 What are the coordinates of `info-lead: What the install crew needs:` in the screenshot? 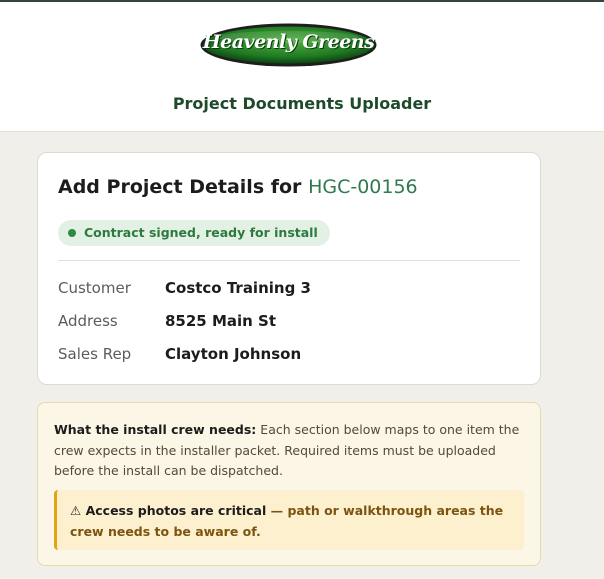 It's located at (155, 429).